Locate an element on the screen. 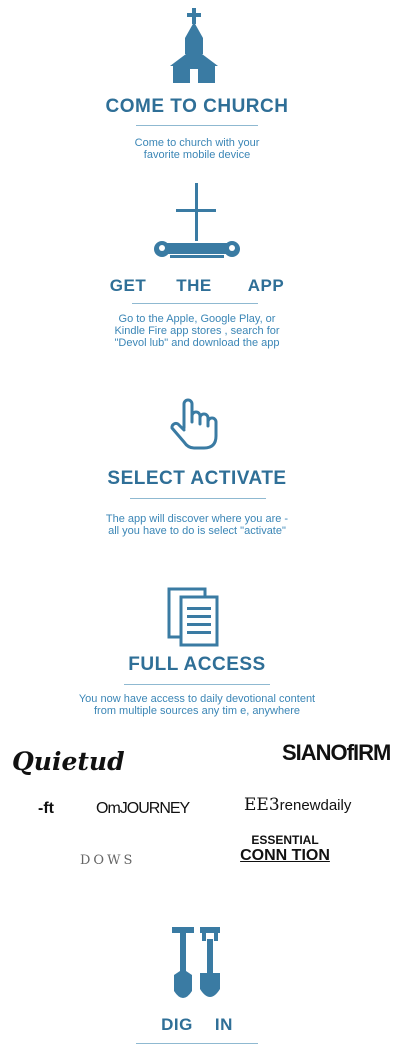 Image resolution: width=394 pixels, height=1048 pixels. church-icon is located at coordinates (194, 46).